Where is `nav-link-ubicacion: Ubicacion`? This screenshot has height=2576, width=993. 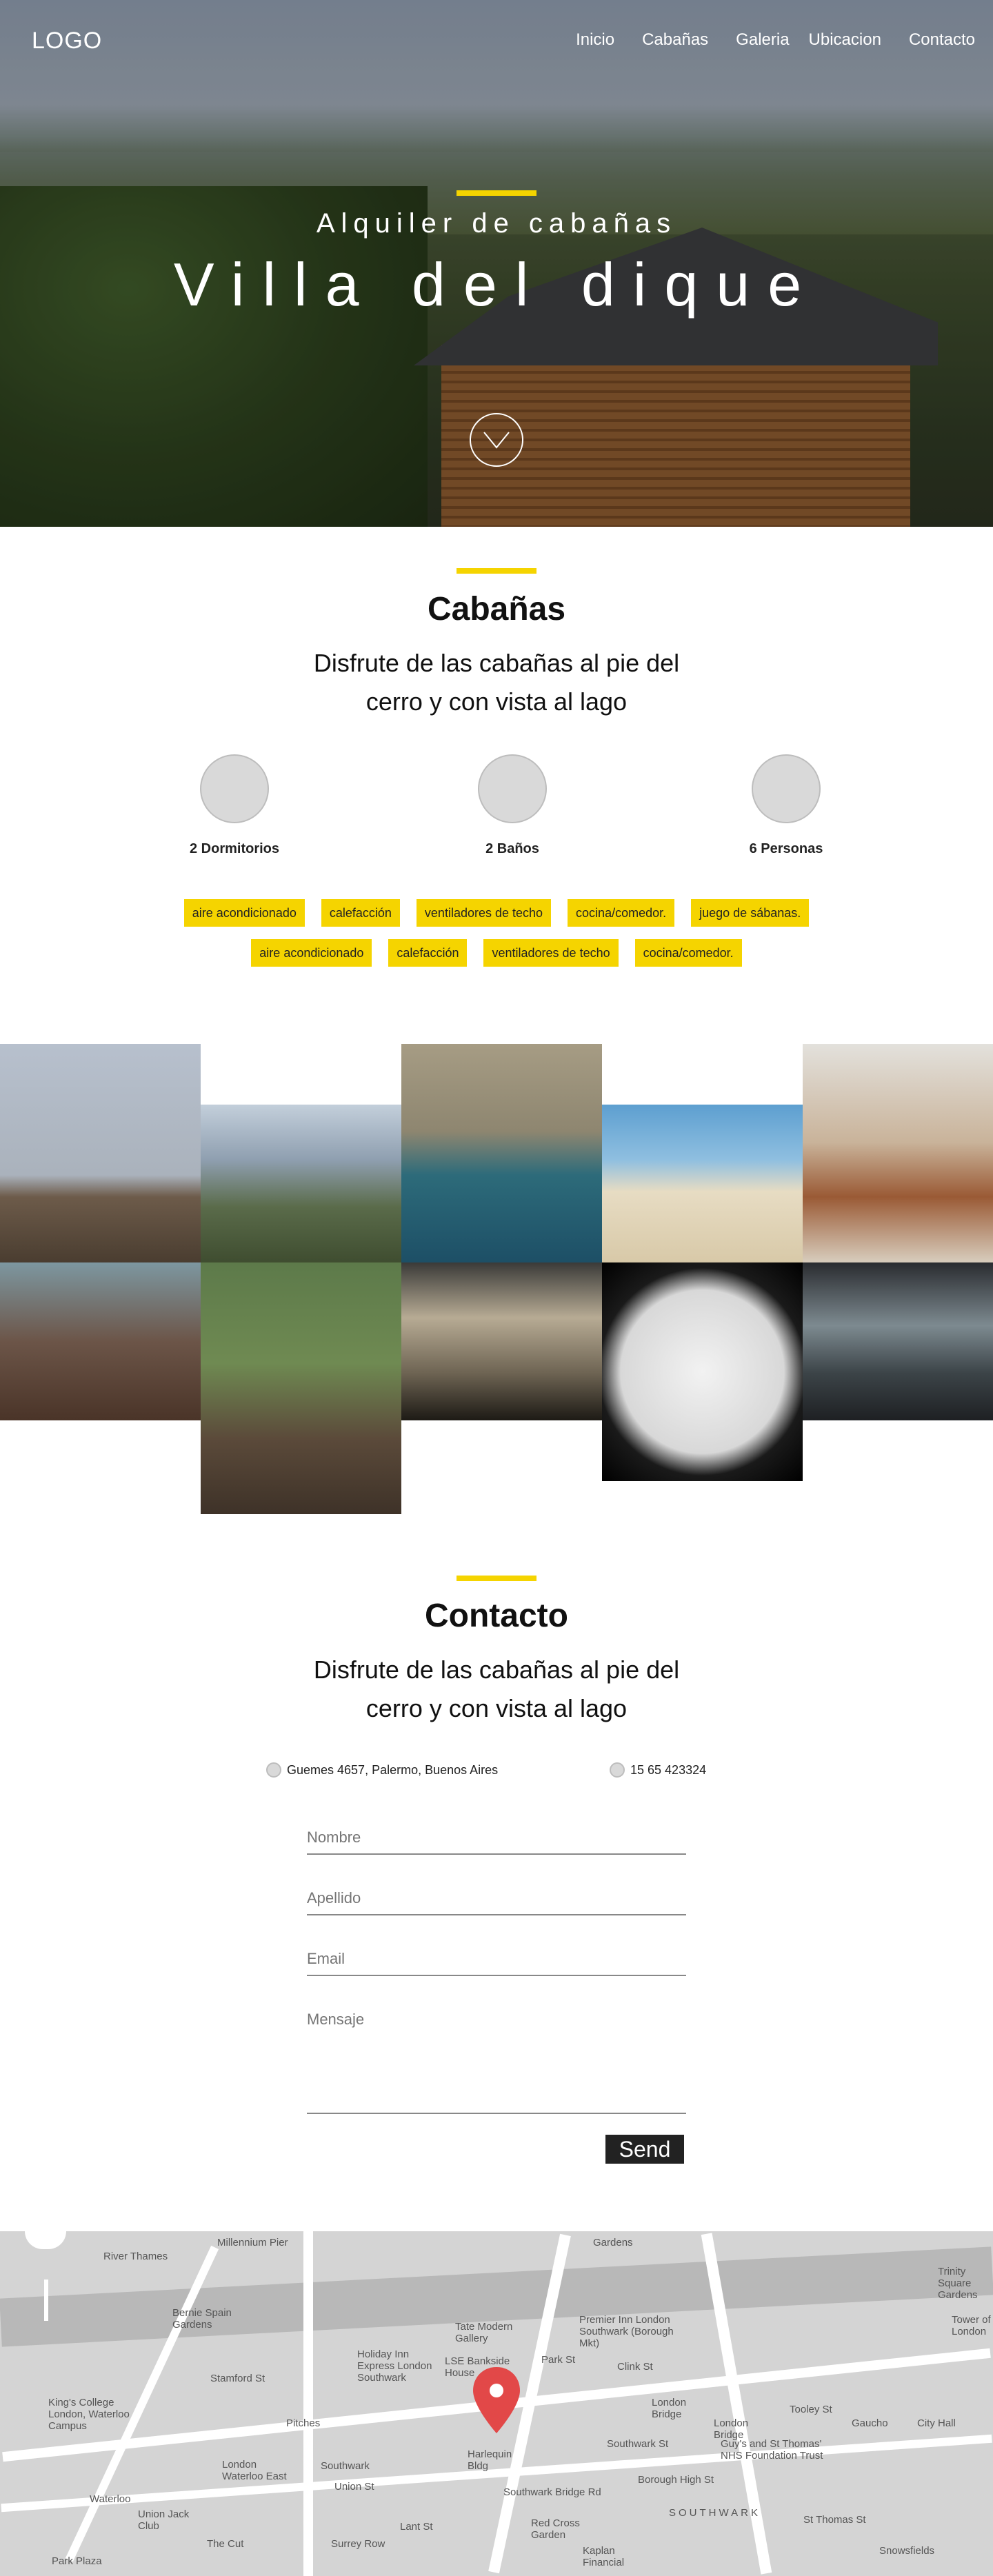
nav-link-ubicacion: Ubicacion is located at coordinates (845, 40).